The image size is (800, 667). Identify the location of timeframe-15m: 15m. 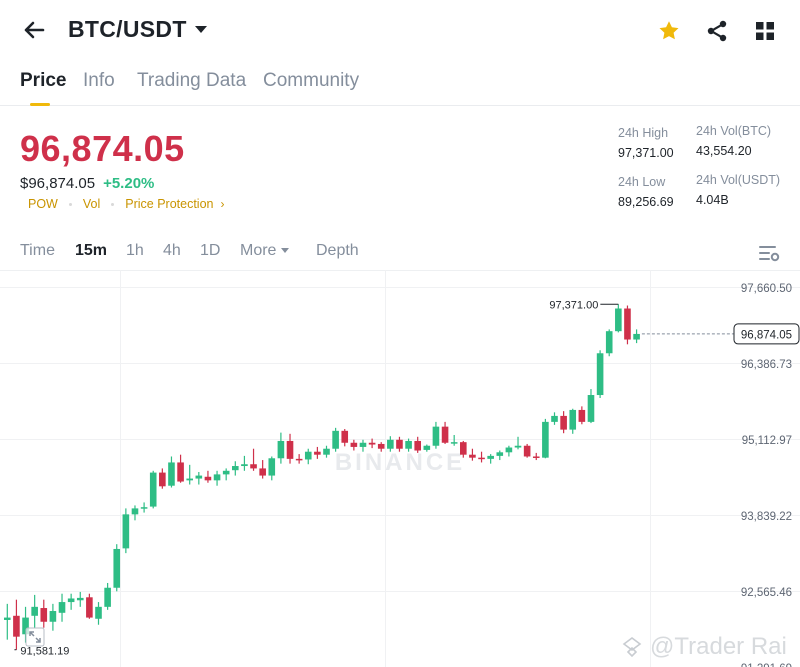
(91, 251).